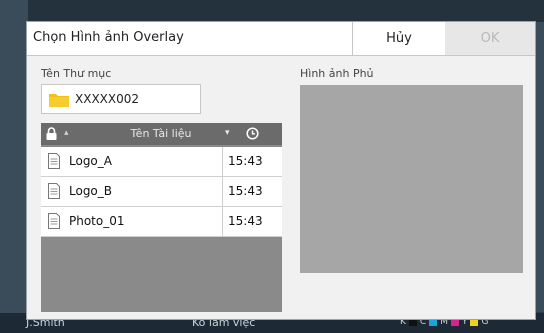 The width and height of the screenshot is (544, 333). Describe the element at coordinates (490, 38) in the screenshot. I see `ok-button: OK` at that location.